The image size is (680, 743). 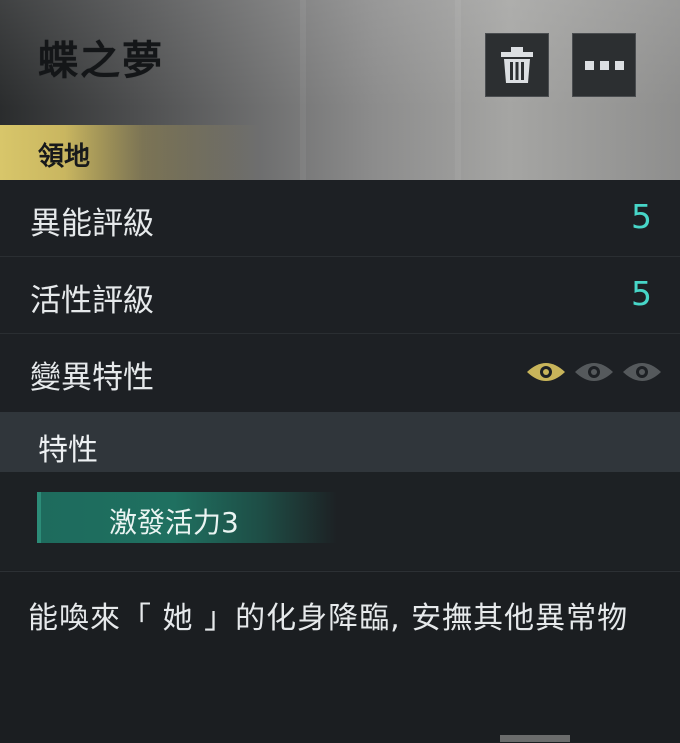 What do you see at coordinates (340, 442) in the screenshot?
I see `traits-section-header: 特性` at bounding box center [340, 442].